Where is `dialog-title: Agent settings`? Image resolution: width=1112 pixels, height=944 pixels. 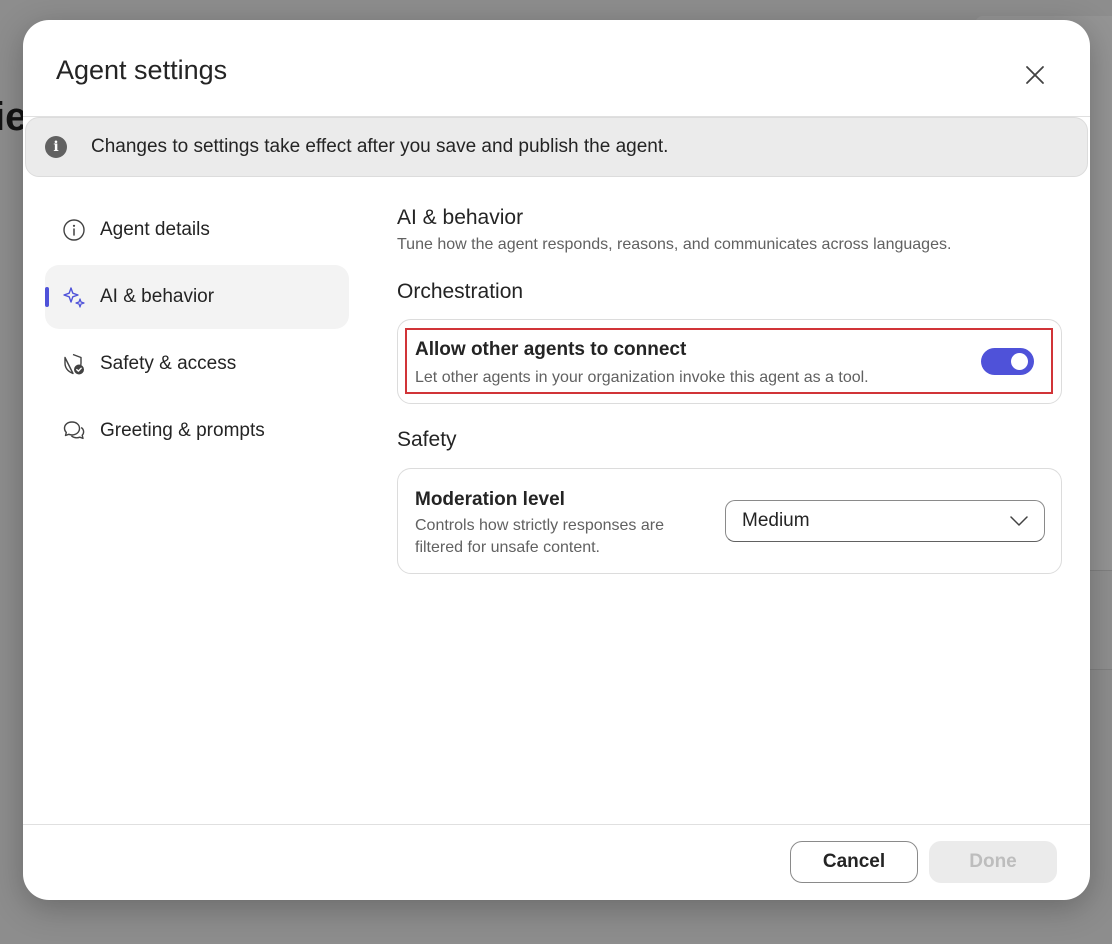 dialog-title: Agent settings is located at coordinates (142, 70).